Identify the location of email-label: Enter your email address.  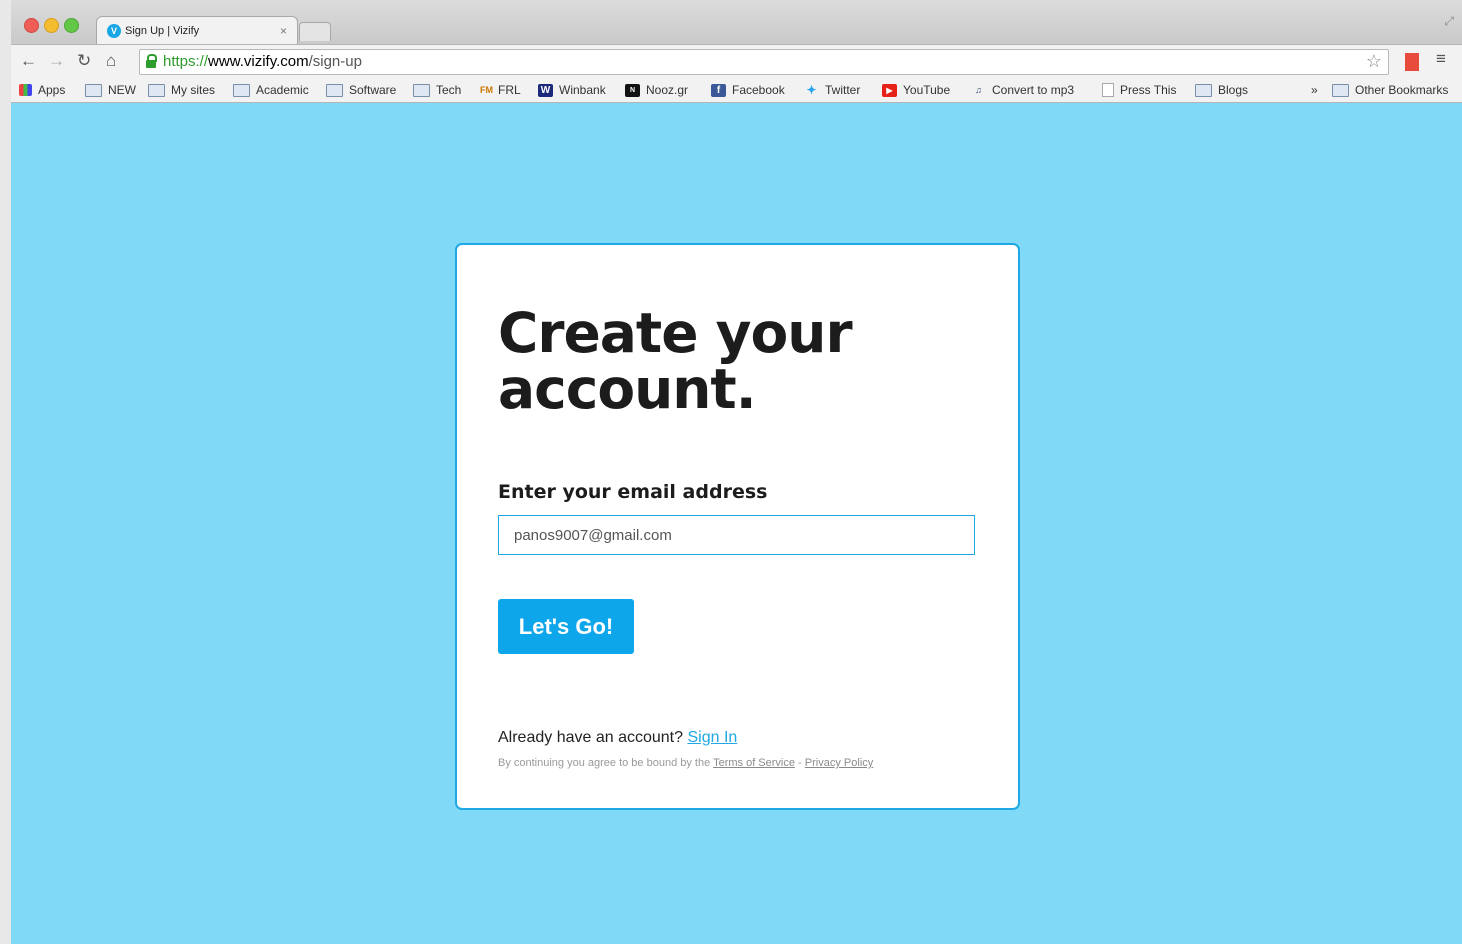
(633, 492).